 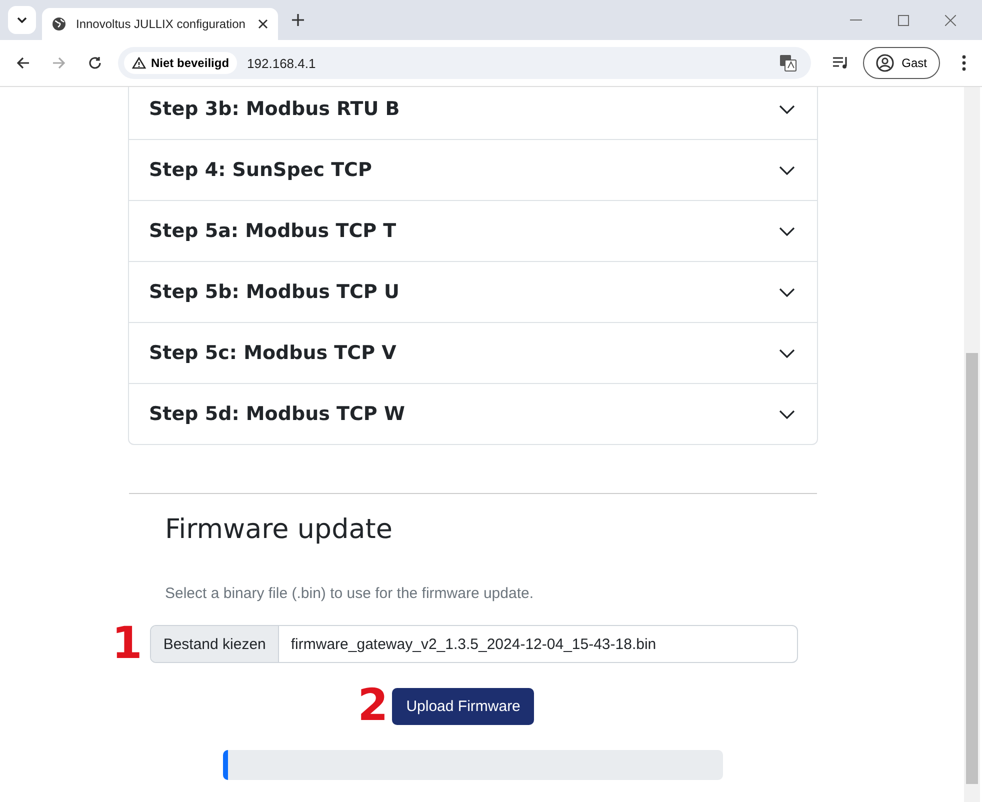 What do you see at coordinates (373, 706) in the screenshot?
I see `step-number: 2` at bounding box center [373, 706].